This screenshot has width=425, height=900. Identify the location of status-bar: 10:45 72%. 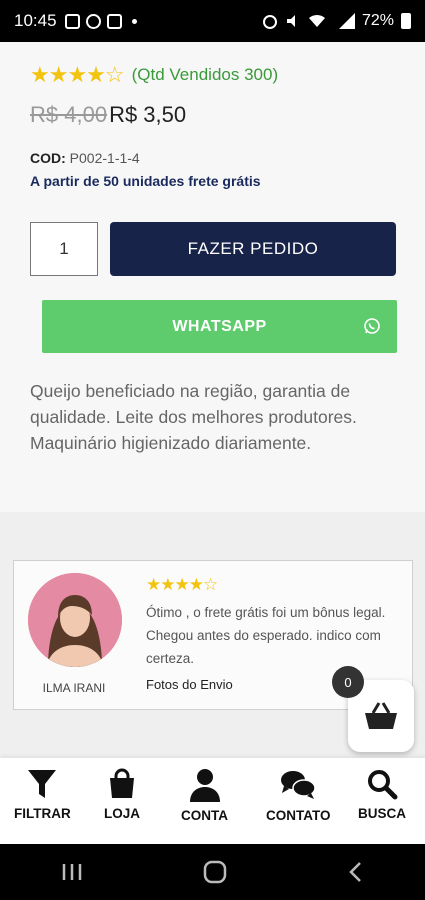
(212, 21).